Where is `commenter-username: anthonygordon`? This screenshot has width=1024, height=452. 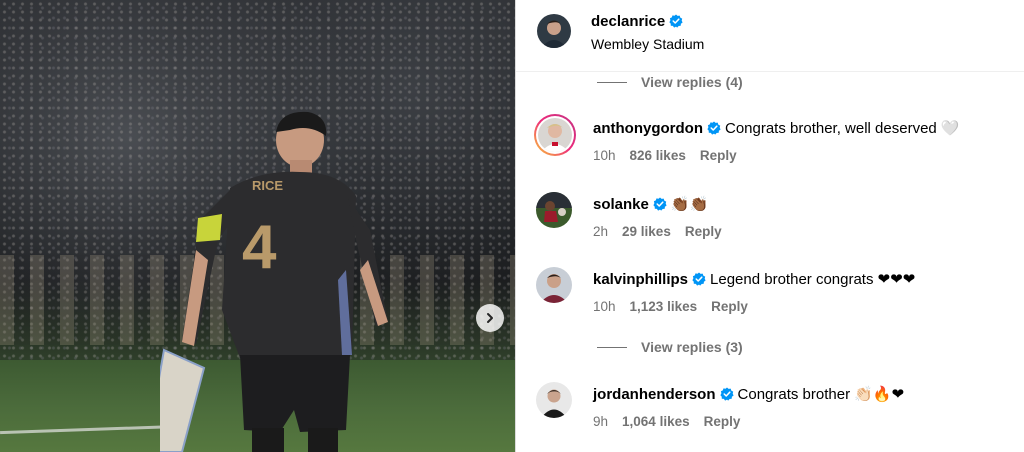
commenter-username: anthonygordon is located at coordinates (648, 128).